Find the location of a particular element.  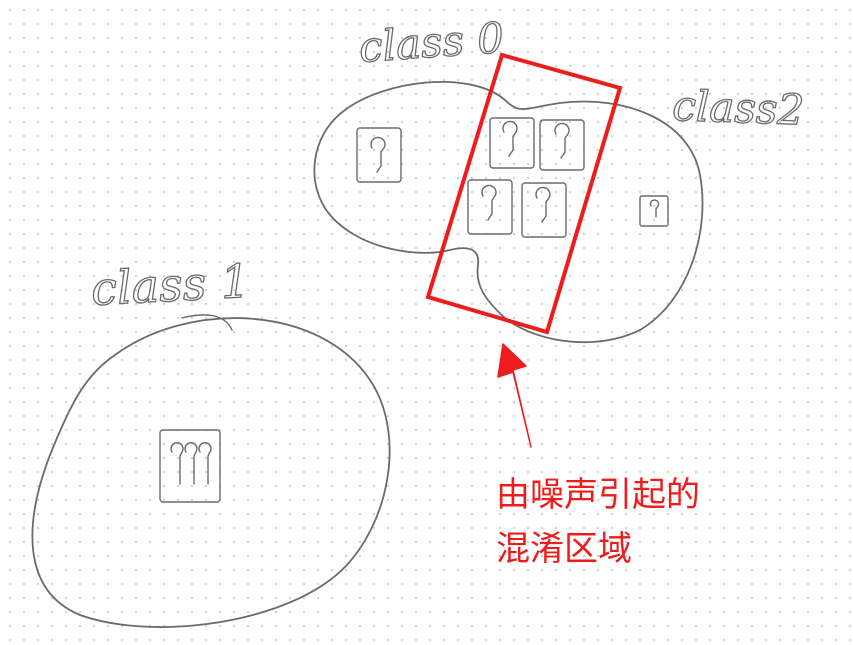

class-0-label: class 0 is located at coordinates (431, 42).